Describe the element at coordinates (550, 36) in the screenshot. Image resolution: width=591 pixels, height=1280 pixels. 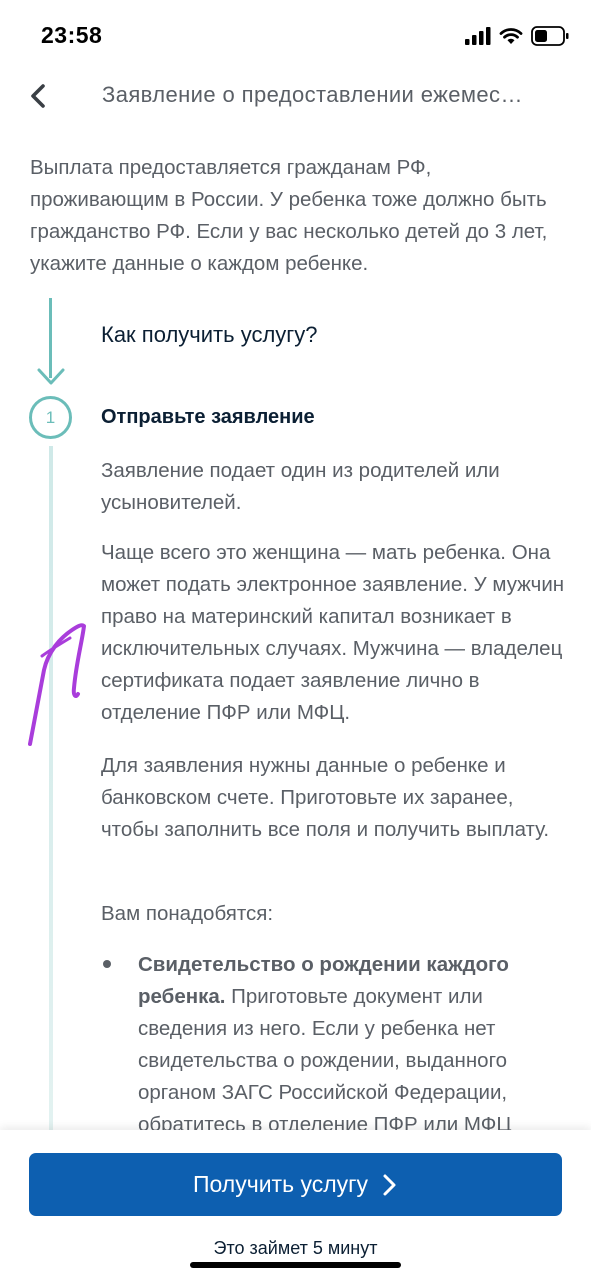
I see `battery-icon` at that location.